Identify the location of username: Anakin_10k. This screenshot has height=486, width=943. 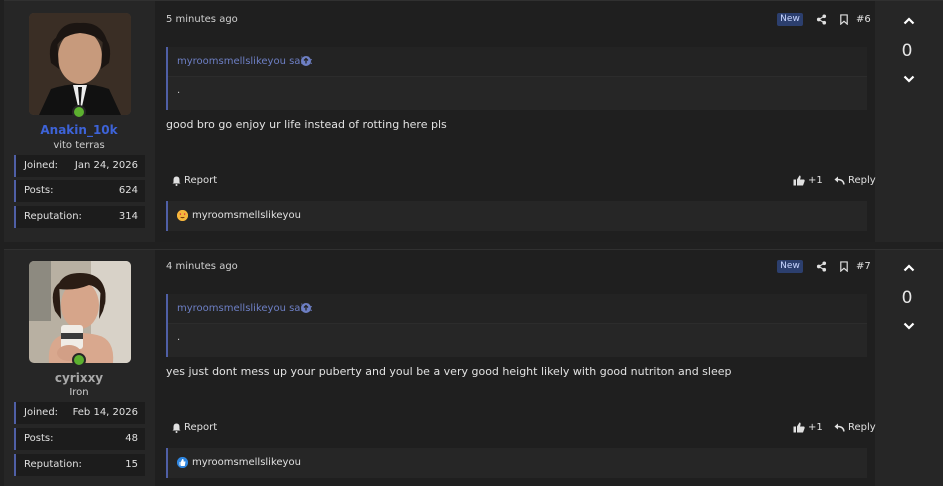
(79, 130).